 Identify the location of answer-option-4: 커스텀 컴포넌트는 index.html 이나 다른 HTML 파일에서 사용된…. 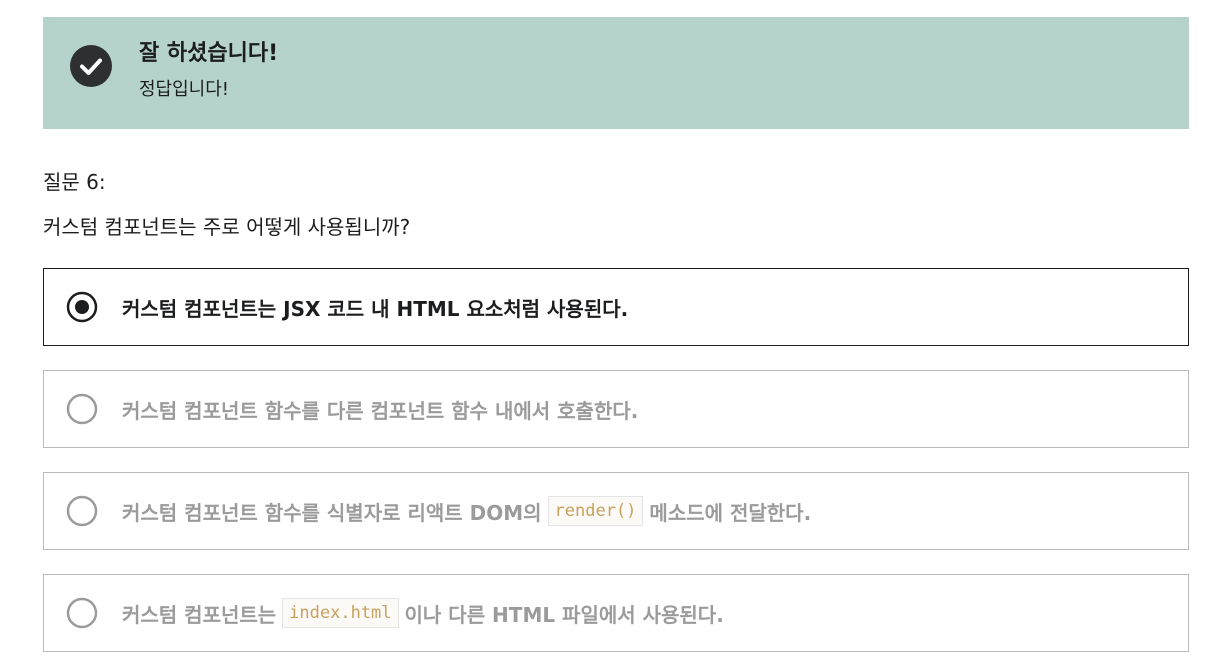
(616, 613).